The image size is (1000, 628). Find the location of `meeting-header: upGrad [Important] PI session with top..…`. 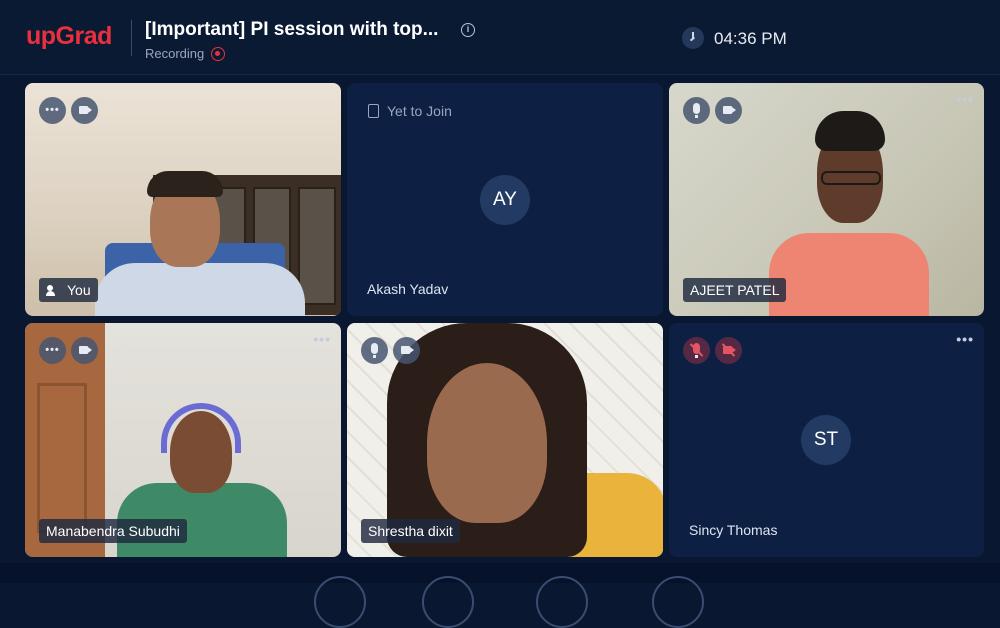

meeting-header: upGrad [Important] PI session with top..… is located at coordinates (500, 37).